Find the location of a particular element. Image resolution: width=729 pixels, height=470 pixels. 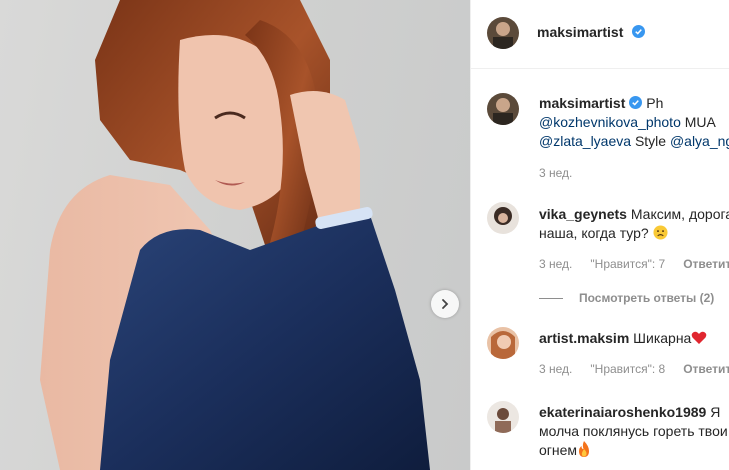

caption-time: 3 нед. is located at coordinates (555, 173).